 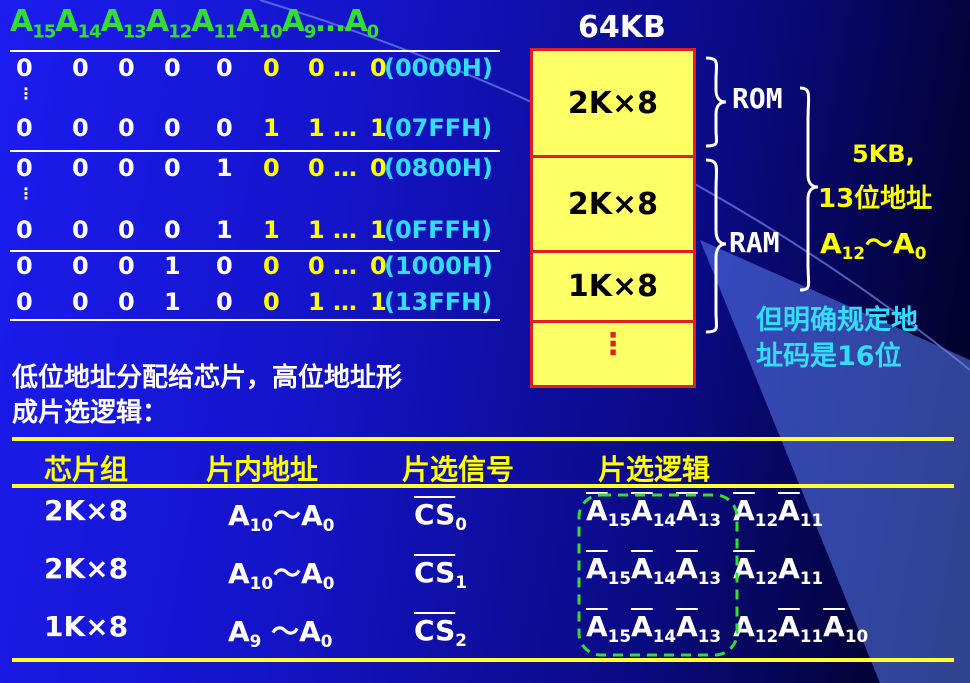 I want to click on chip-group-cell: 1K×8, so click(x=86, y=626).